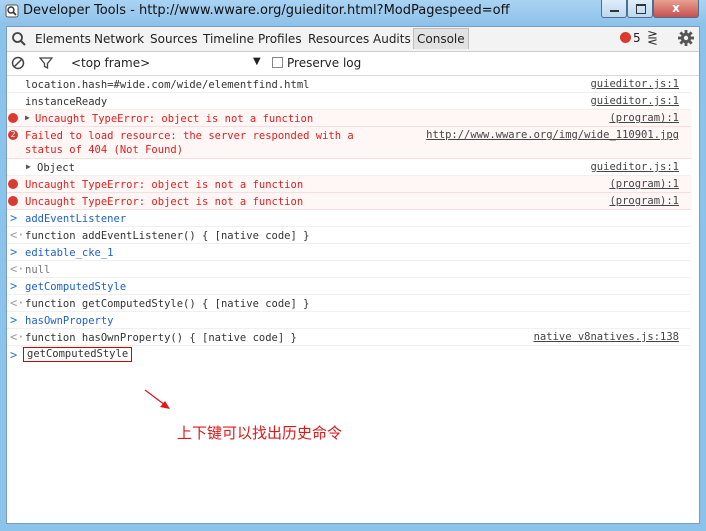 The height and width of the screenshot is (531, 706). Describe the element at coordinates (625, 37) in the screenshot. I see `error-count-icon` at that location.